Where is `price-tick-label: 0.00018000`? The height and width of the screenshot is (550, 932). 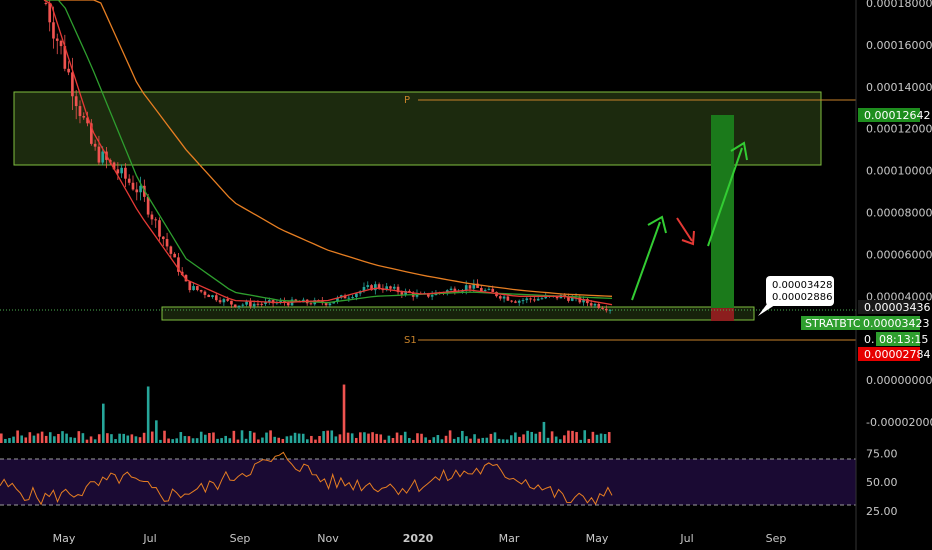 price-tick-label: 0.00018000 is located at coordinates (899, 5).